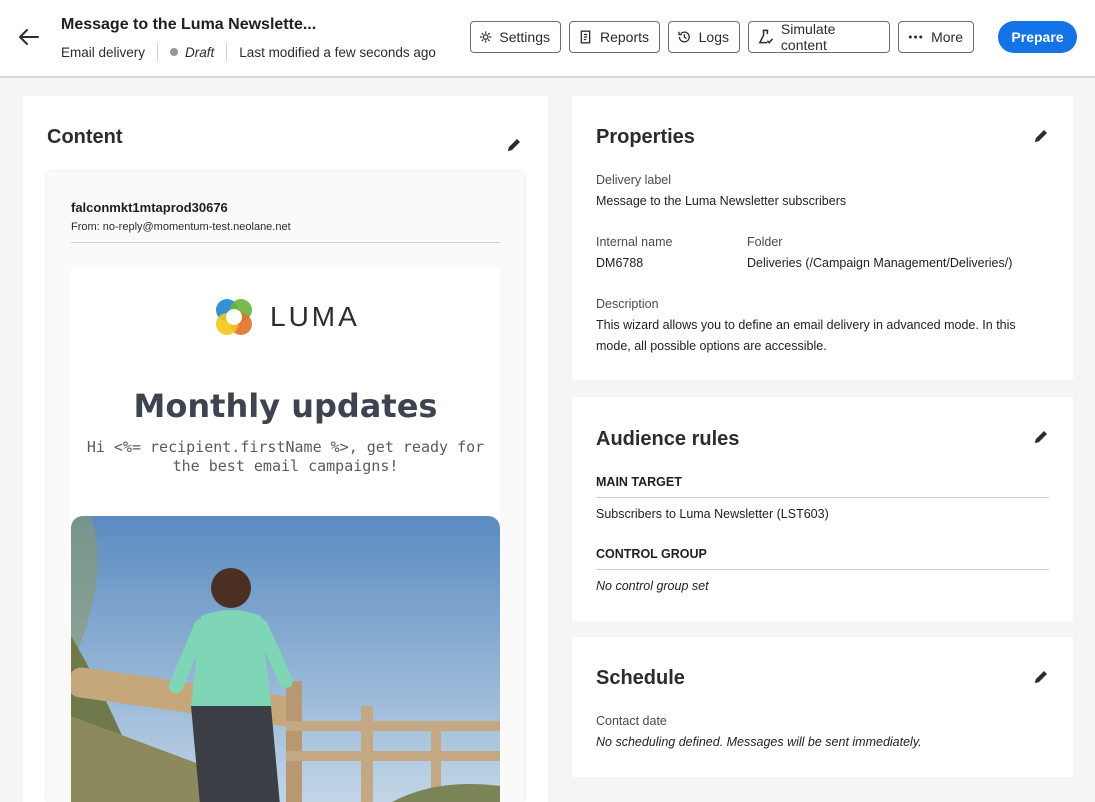 The width and height of the screenshot is (1095, 802). What do you see at coordinates (651, 554) in the screenshot?
I see `control-group-heading: CONTROL GROUP` at bounding box center [651, 554].